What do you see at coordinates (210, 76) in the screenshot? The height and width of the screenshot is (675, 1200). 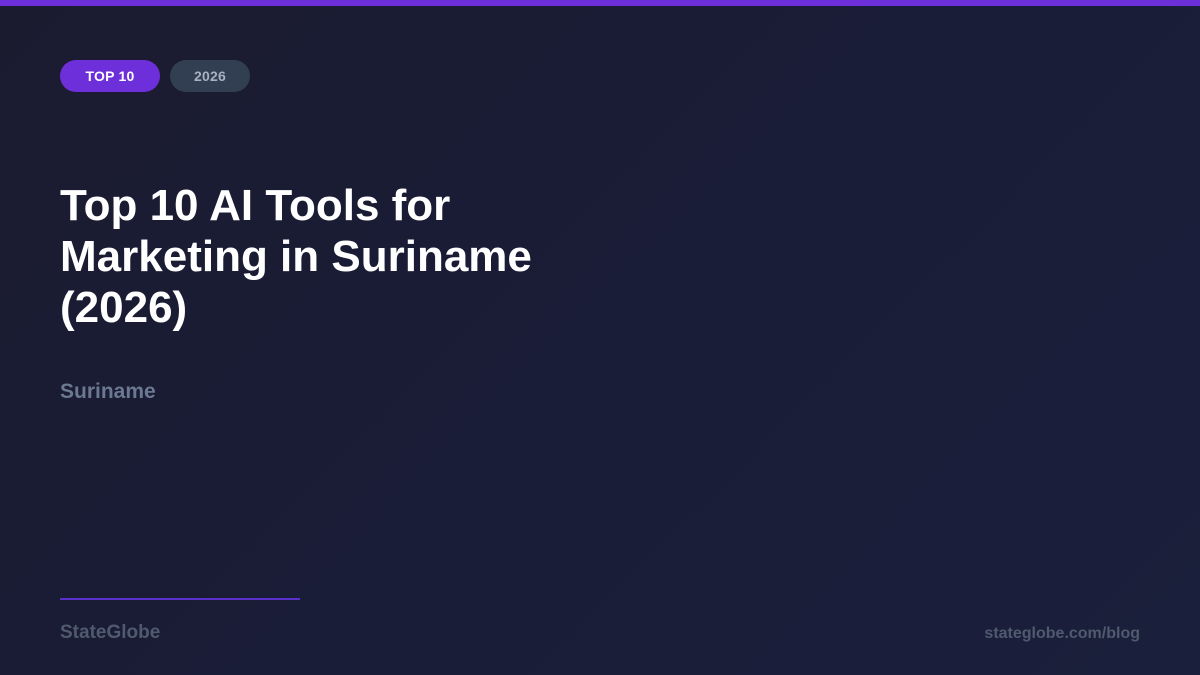 I see `year-badge: 2026` at bounding box center [210, 76].